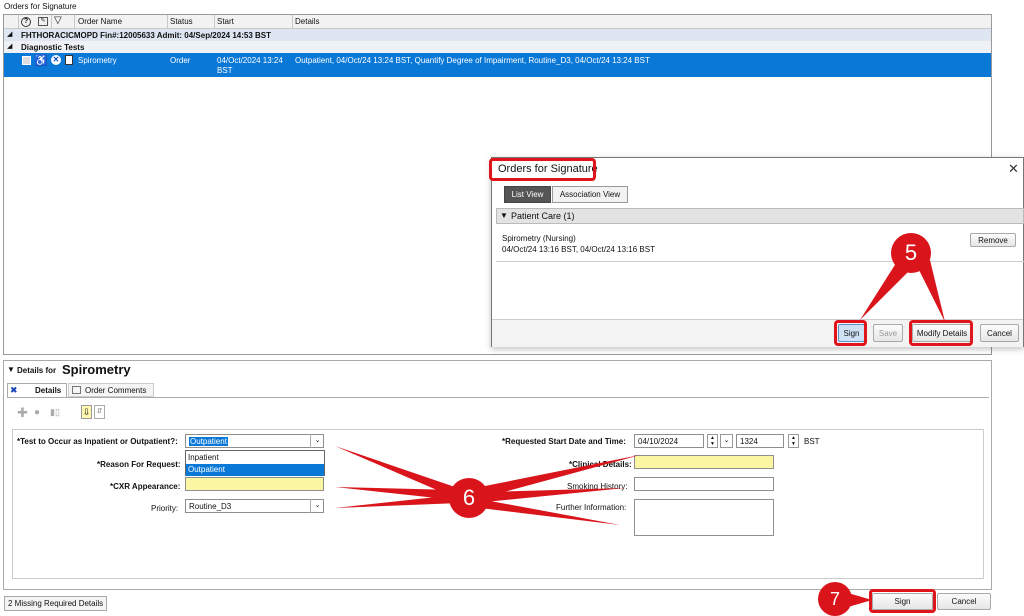 The height and width of the screenshot is (616, 1024). I want to click on down-arrow-icon: ⇩, so click(86, 412).